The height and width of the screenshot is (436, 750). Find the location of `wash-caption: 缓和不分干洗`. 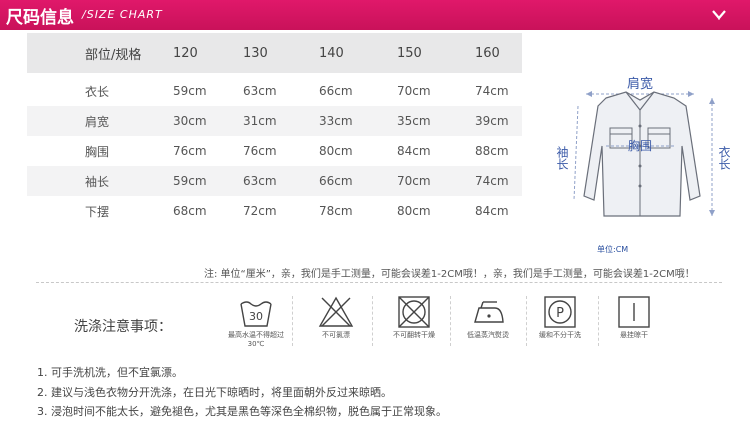

wash-caption: 缓和不分干洗 is located at coordinates (560, 335).